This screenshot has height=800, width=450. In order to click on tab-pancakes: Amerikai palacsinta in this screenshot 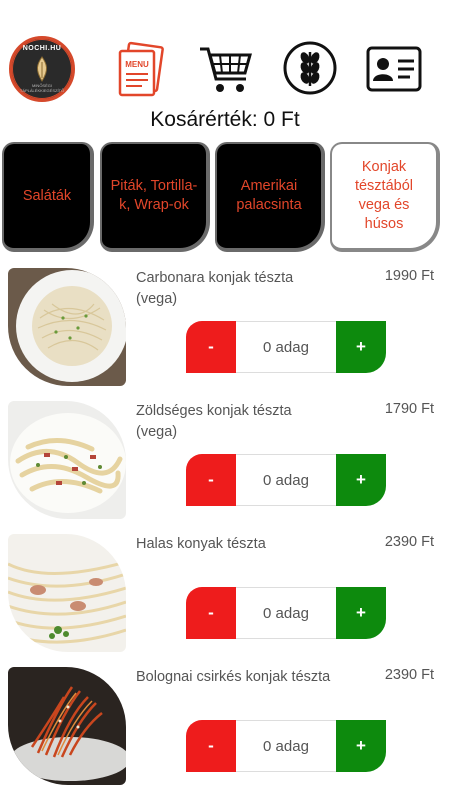, I will do `click(270, 197)`.